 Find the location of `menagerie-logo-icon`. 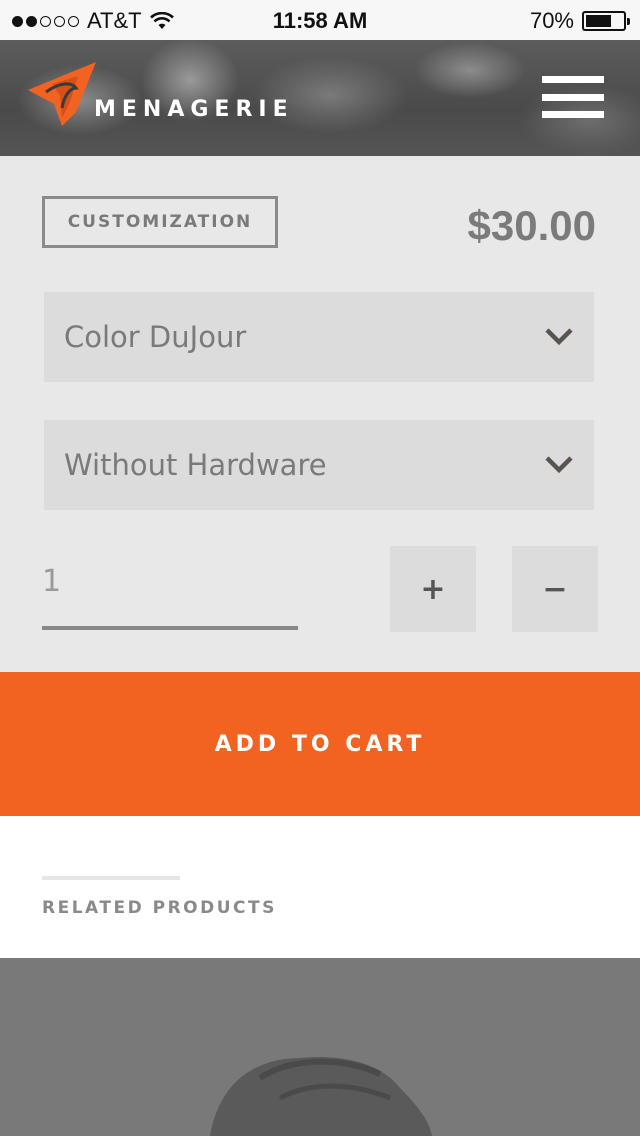

menagerie-logo-icon is located at coordinates (62, 94).